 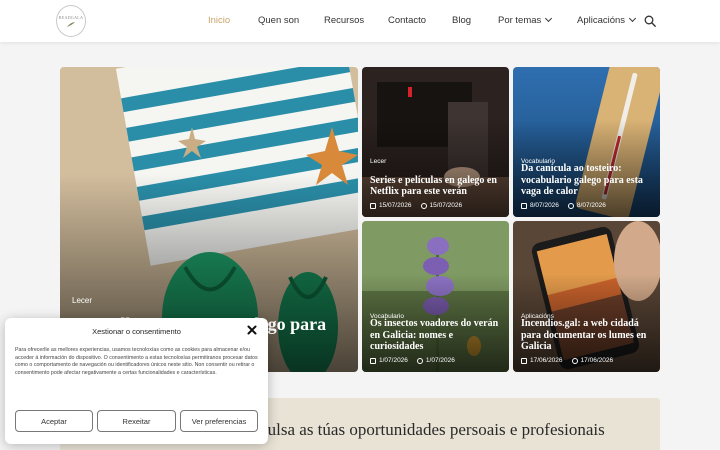 What do you see at coordinates (597, 360) in the screenshot?
I see `post-updated: 17/06/2026` at bounding box center [597, 360].